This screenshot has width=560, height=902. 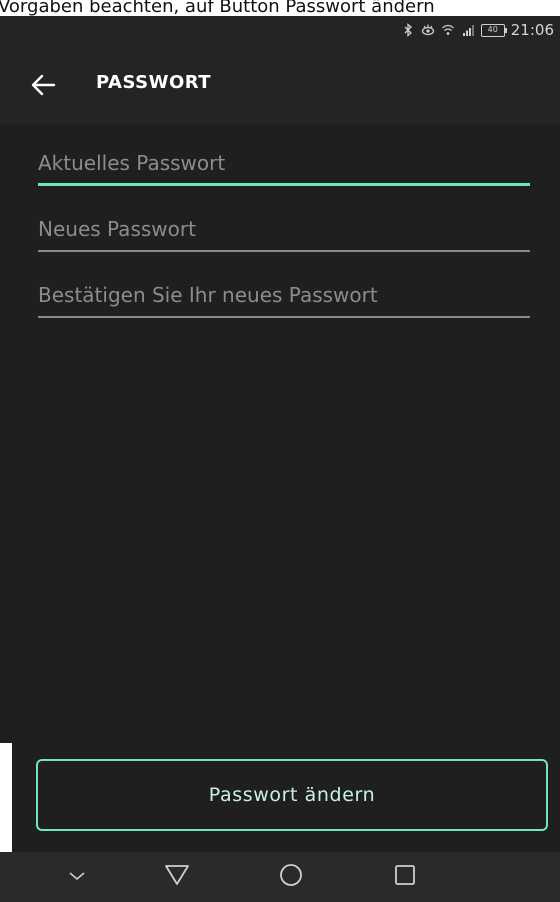 I want to click on circle-home-icon, so click(x=291, y=877).